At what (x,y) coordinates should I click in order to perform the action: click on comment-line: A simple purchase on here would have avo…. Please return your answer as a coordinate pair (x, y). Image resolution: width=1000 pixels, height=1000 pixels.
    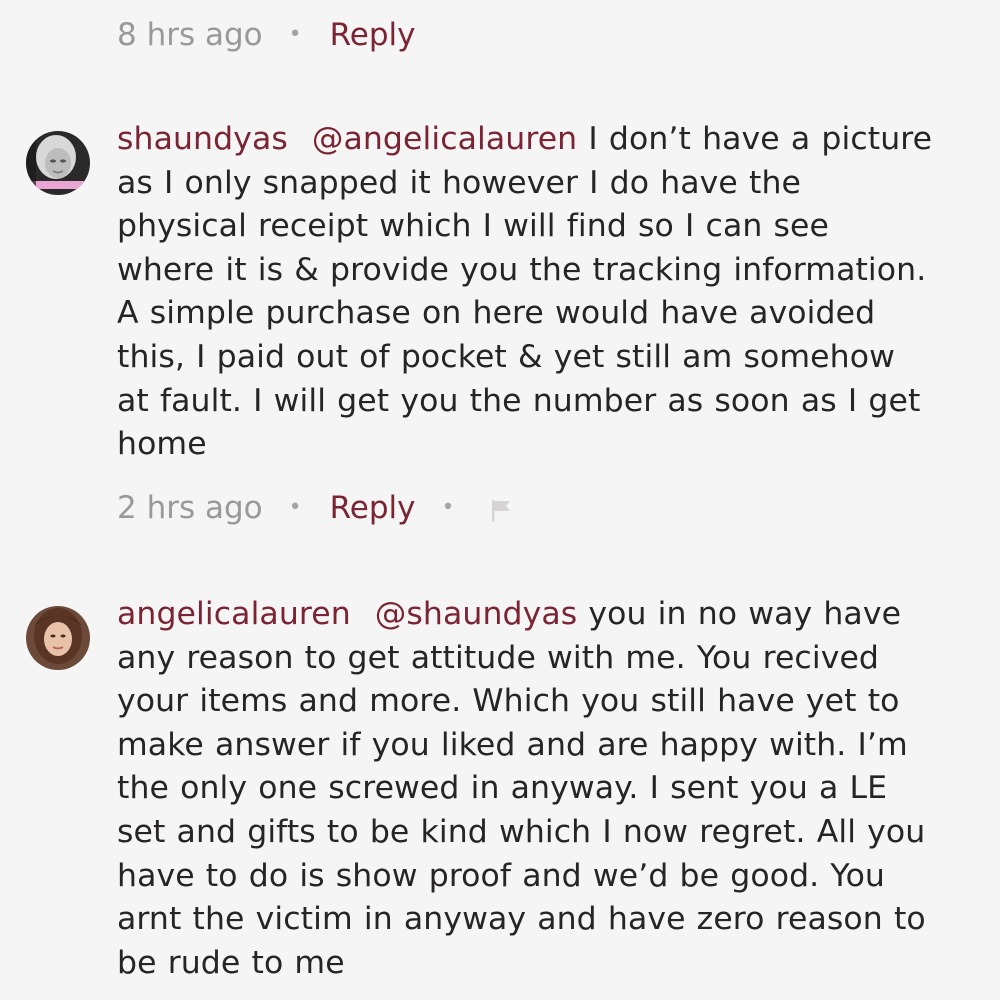
    Looking at the image, I should click on (496, 313).